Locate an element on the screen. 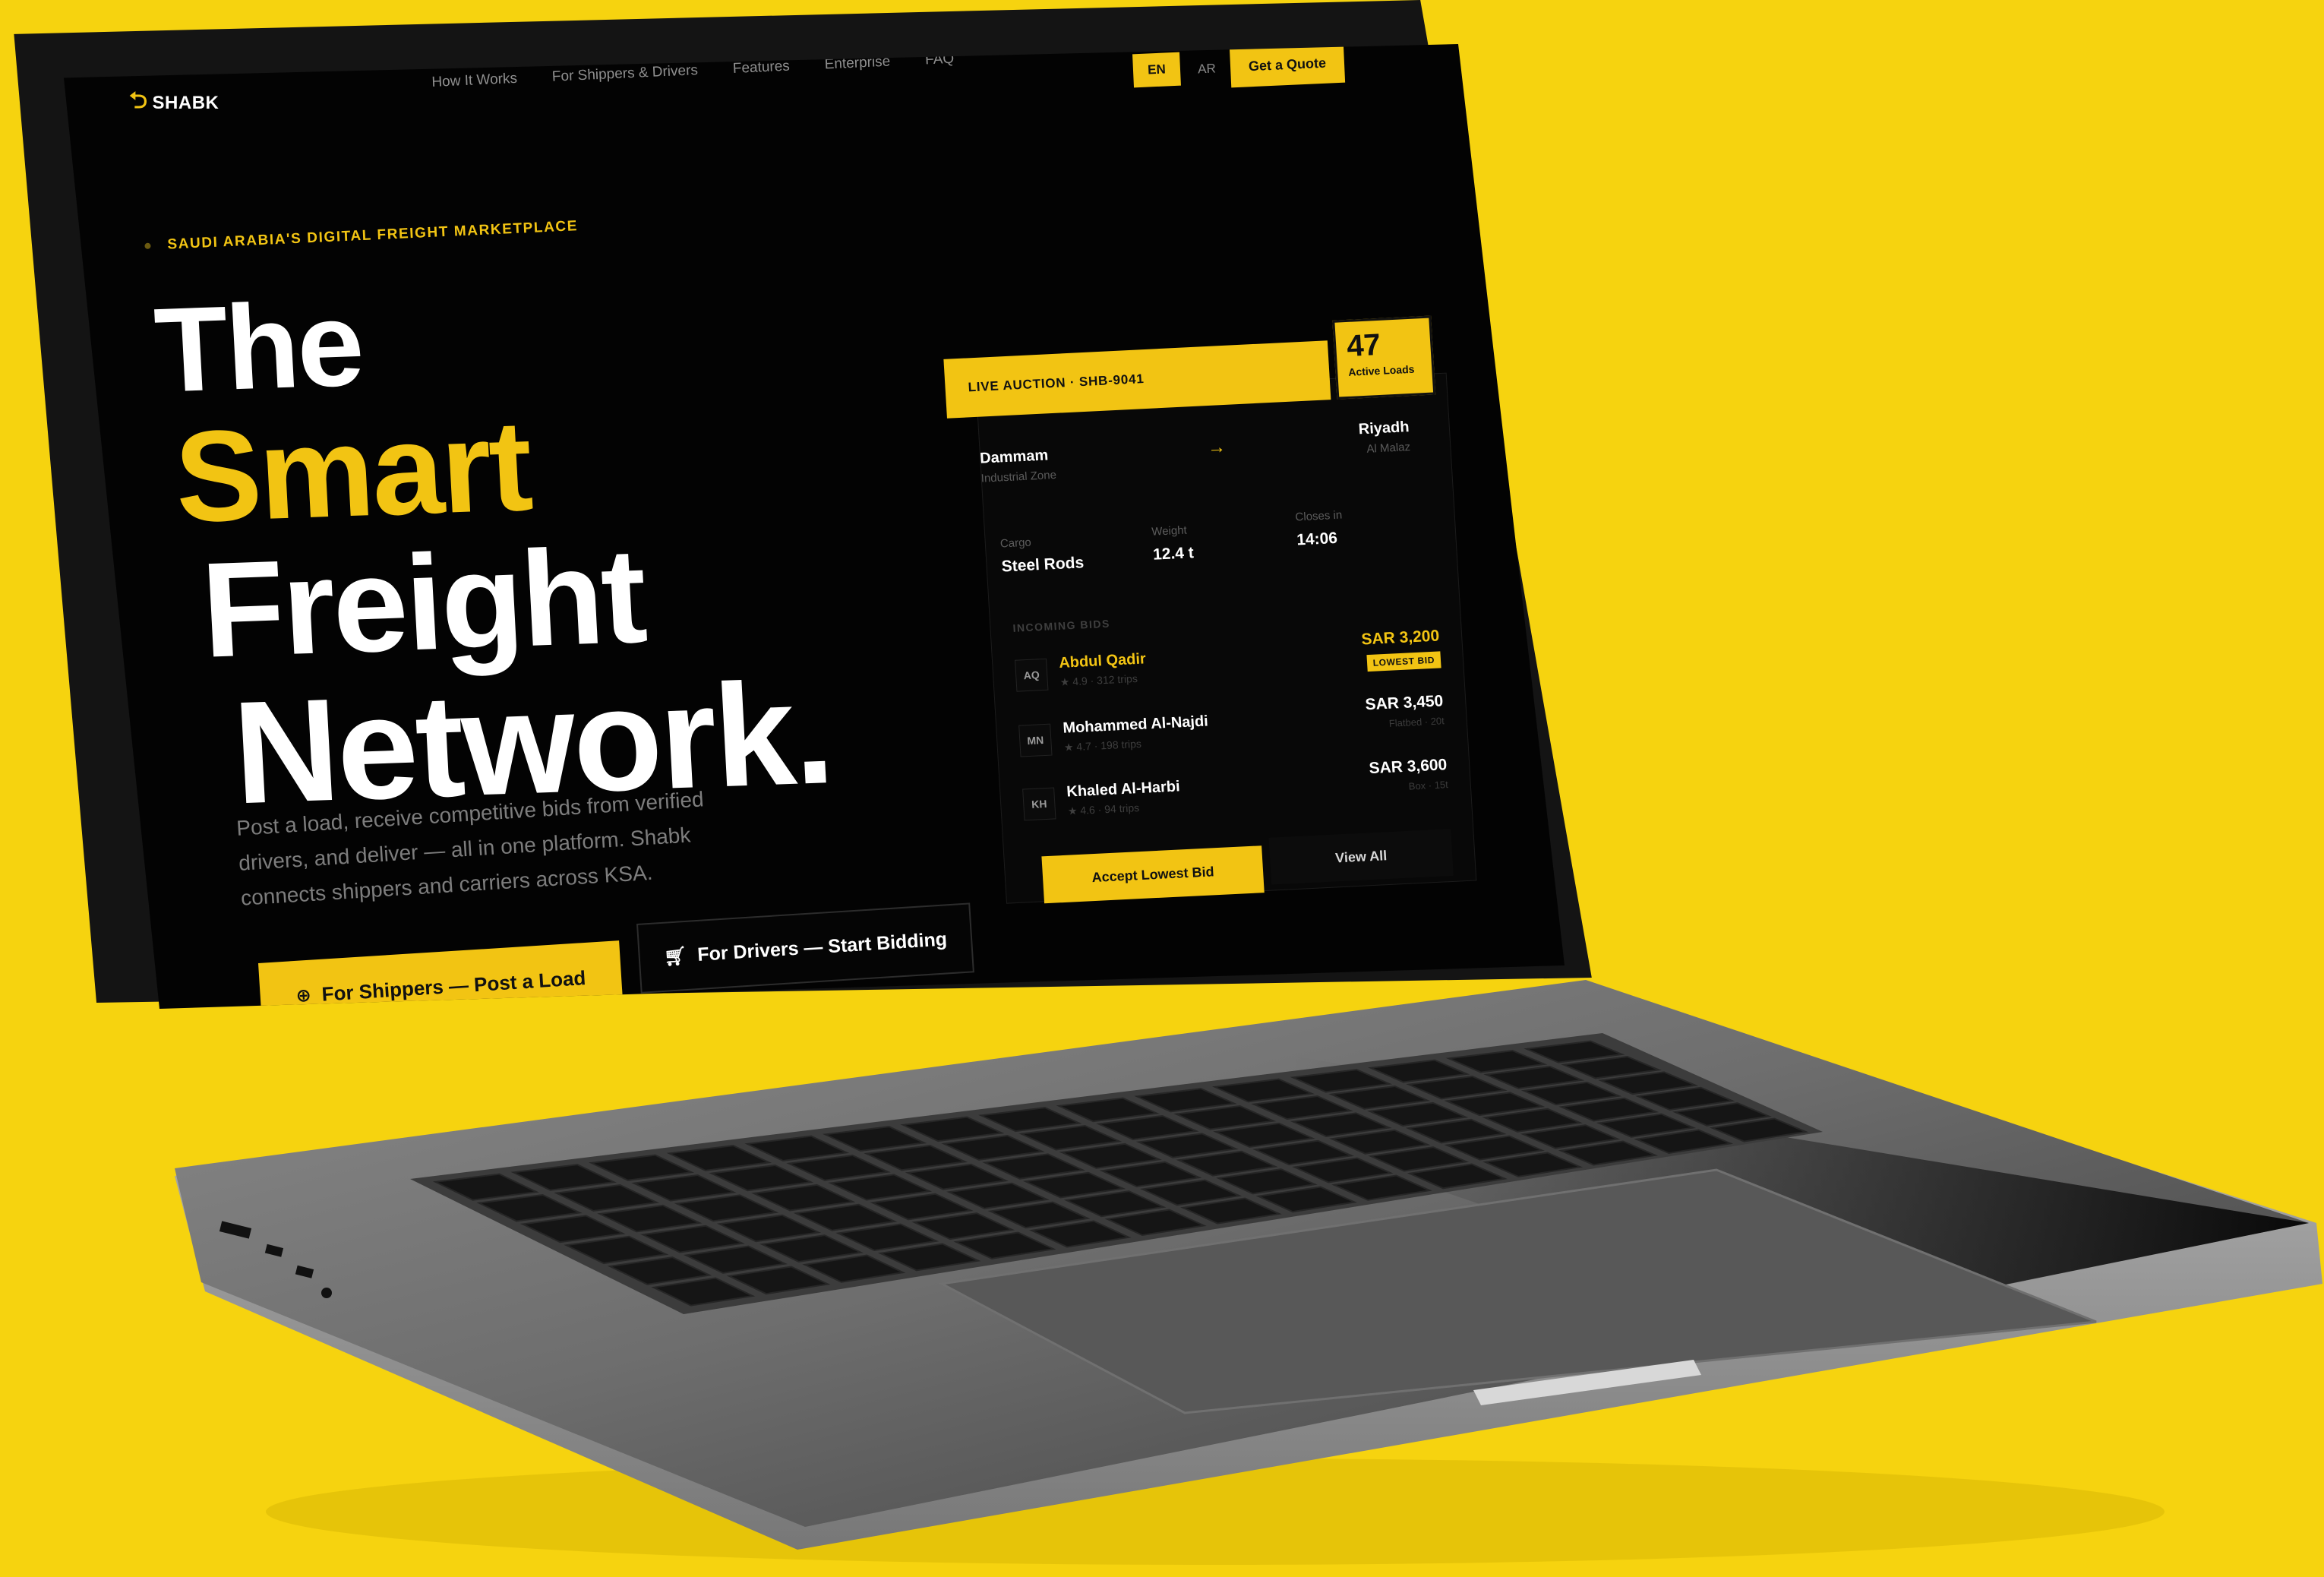 The width and height of the screenshot is (2324, 1577). drivers-button-label: For Drivers — Start Bidding is located at coordinates (822, 946).